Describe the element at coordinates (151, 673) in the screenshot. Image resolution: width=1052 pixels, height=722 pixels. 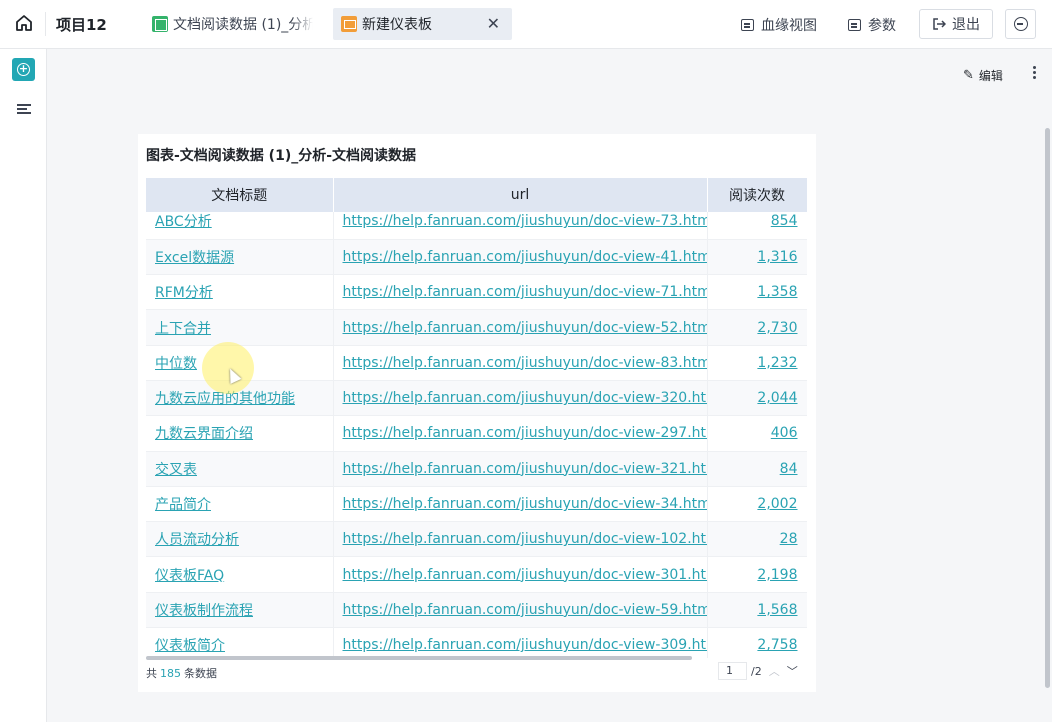
I see `record-count-prefix: 共` at that location.